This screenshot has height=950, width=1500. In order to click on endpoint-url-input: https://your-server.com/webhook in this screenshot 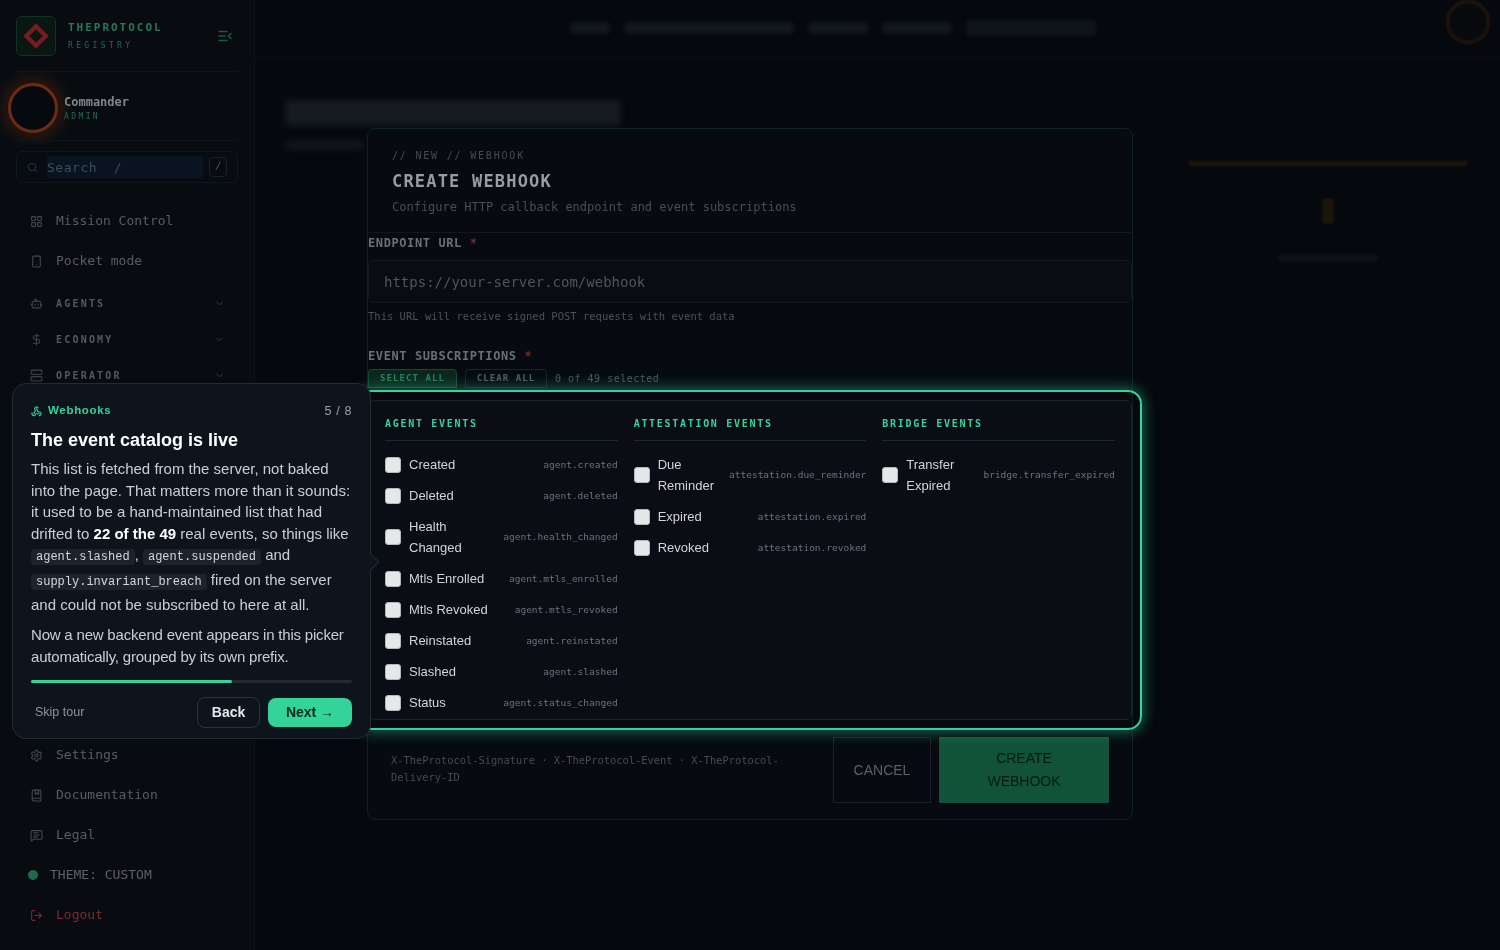, I will do `click(750, 281)`.